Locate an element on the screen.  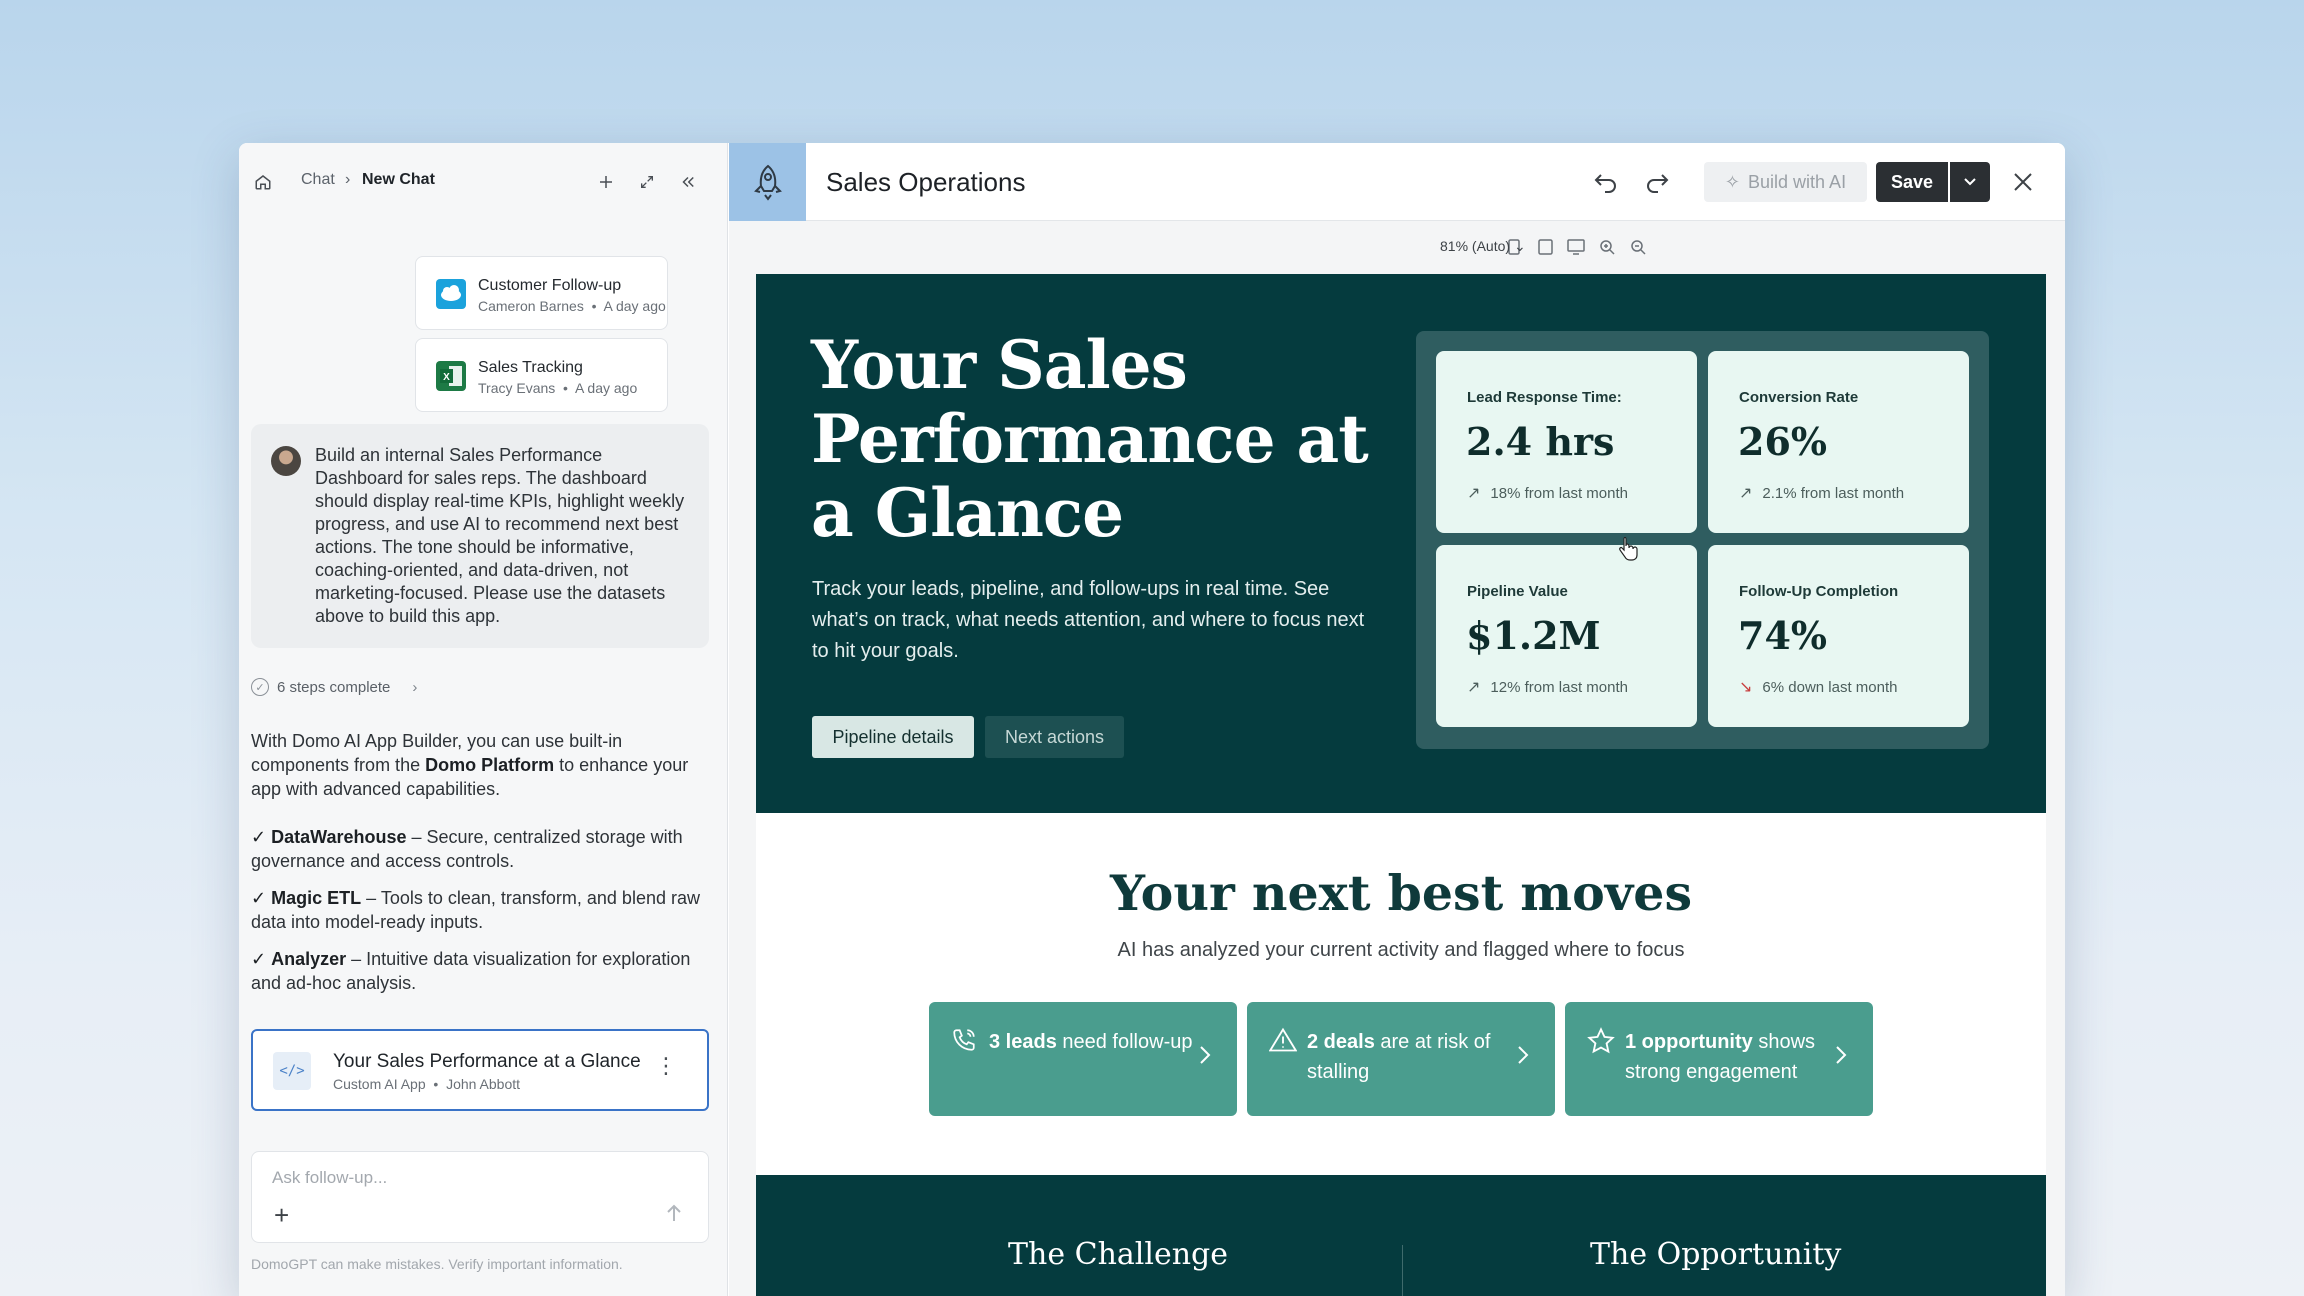
steps-complete-toggle: ✓ 6 steps complete › is located at coordinates (334, 687).